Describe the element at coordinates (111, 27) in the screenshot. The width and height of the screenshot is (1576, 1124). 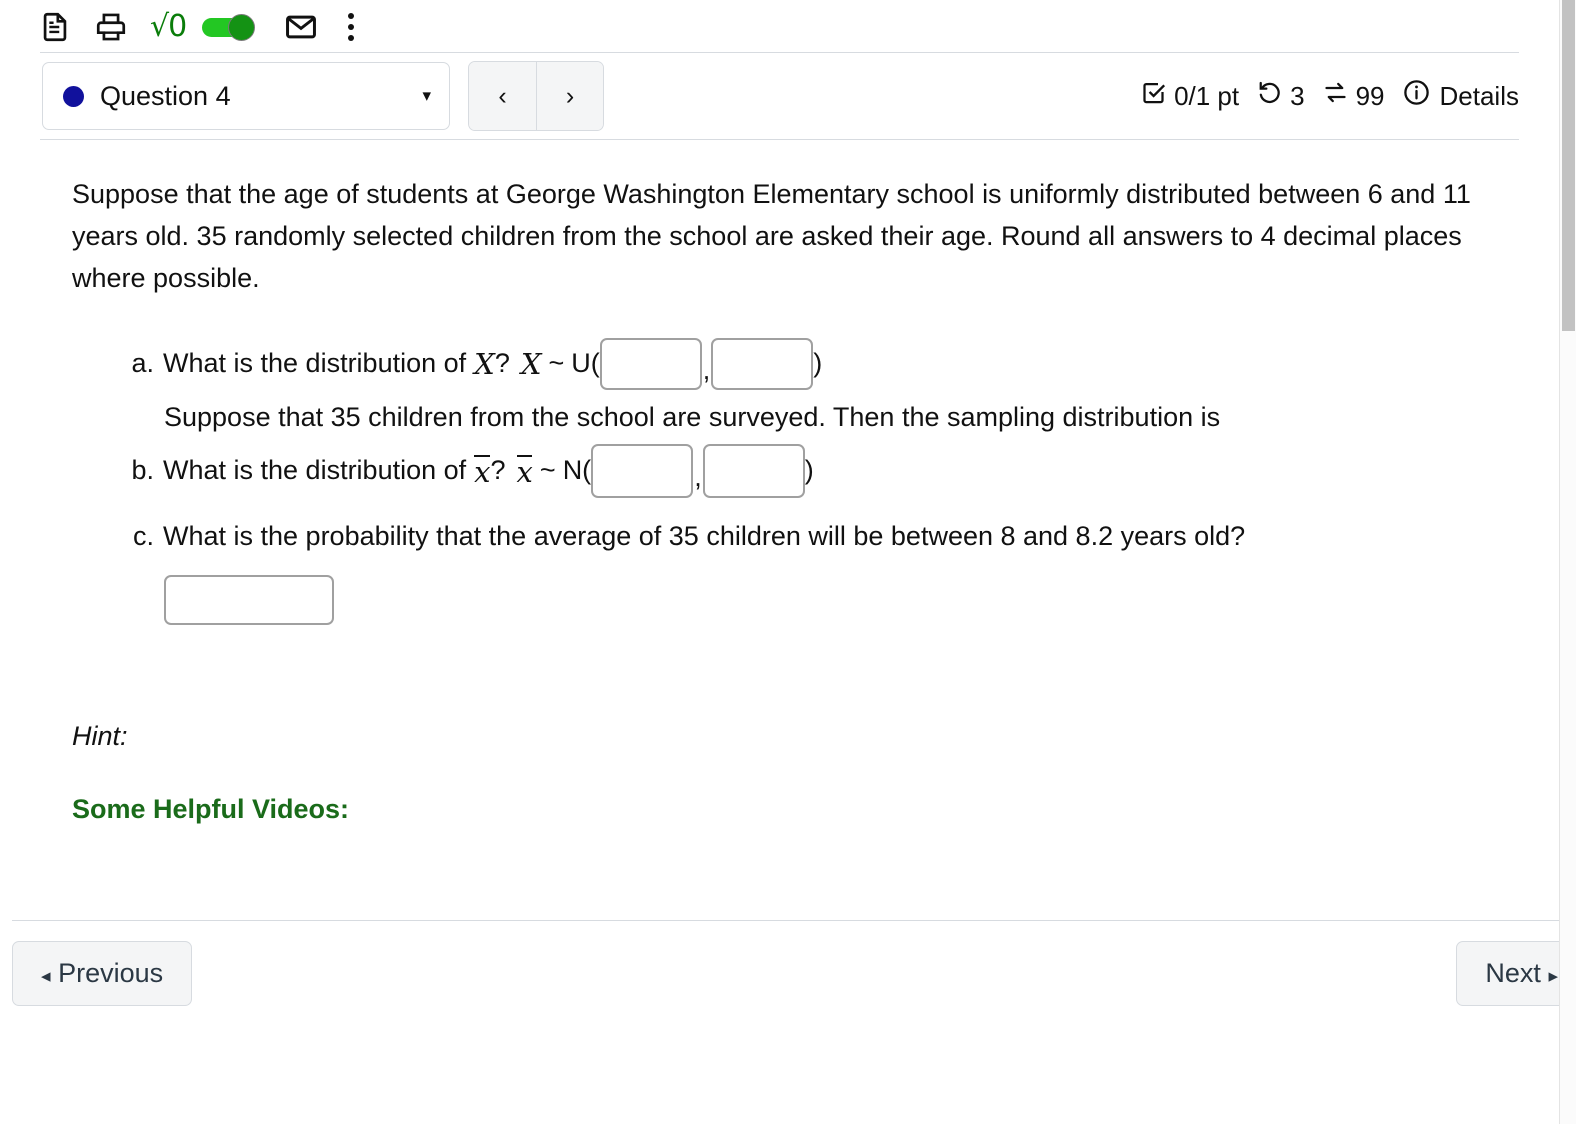
I see `printer-icon` at that location.